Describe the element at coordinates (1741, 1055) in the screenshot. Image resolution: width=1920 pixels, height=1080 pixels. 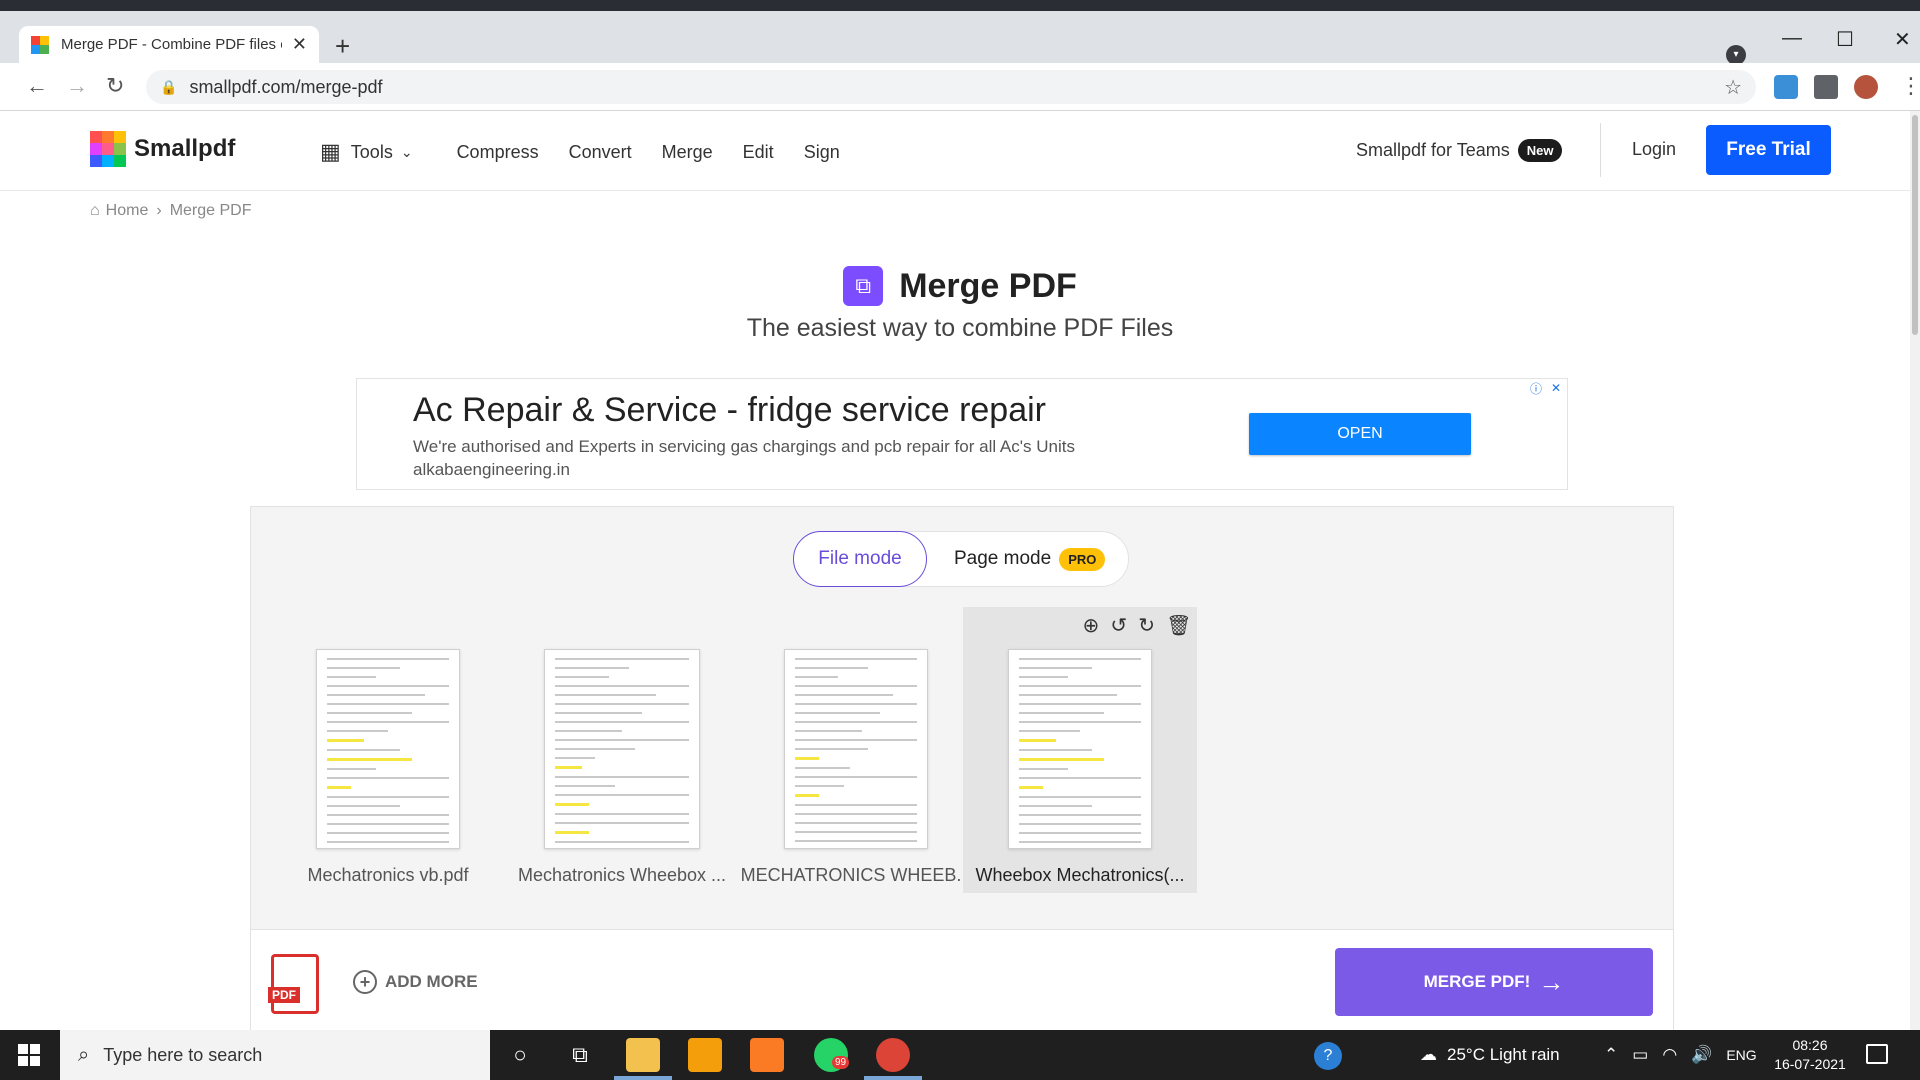
I see `language-indicator: ENG` at that location.